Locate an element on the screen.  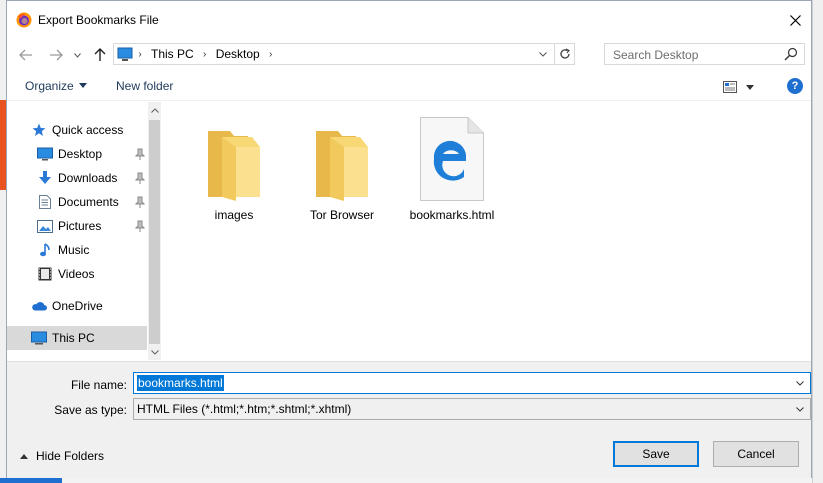
sidebar-item-label: Quick access is located at coordinates (88, 130).